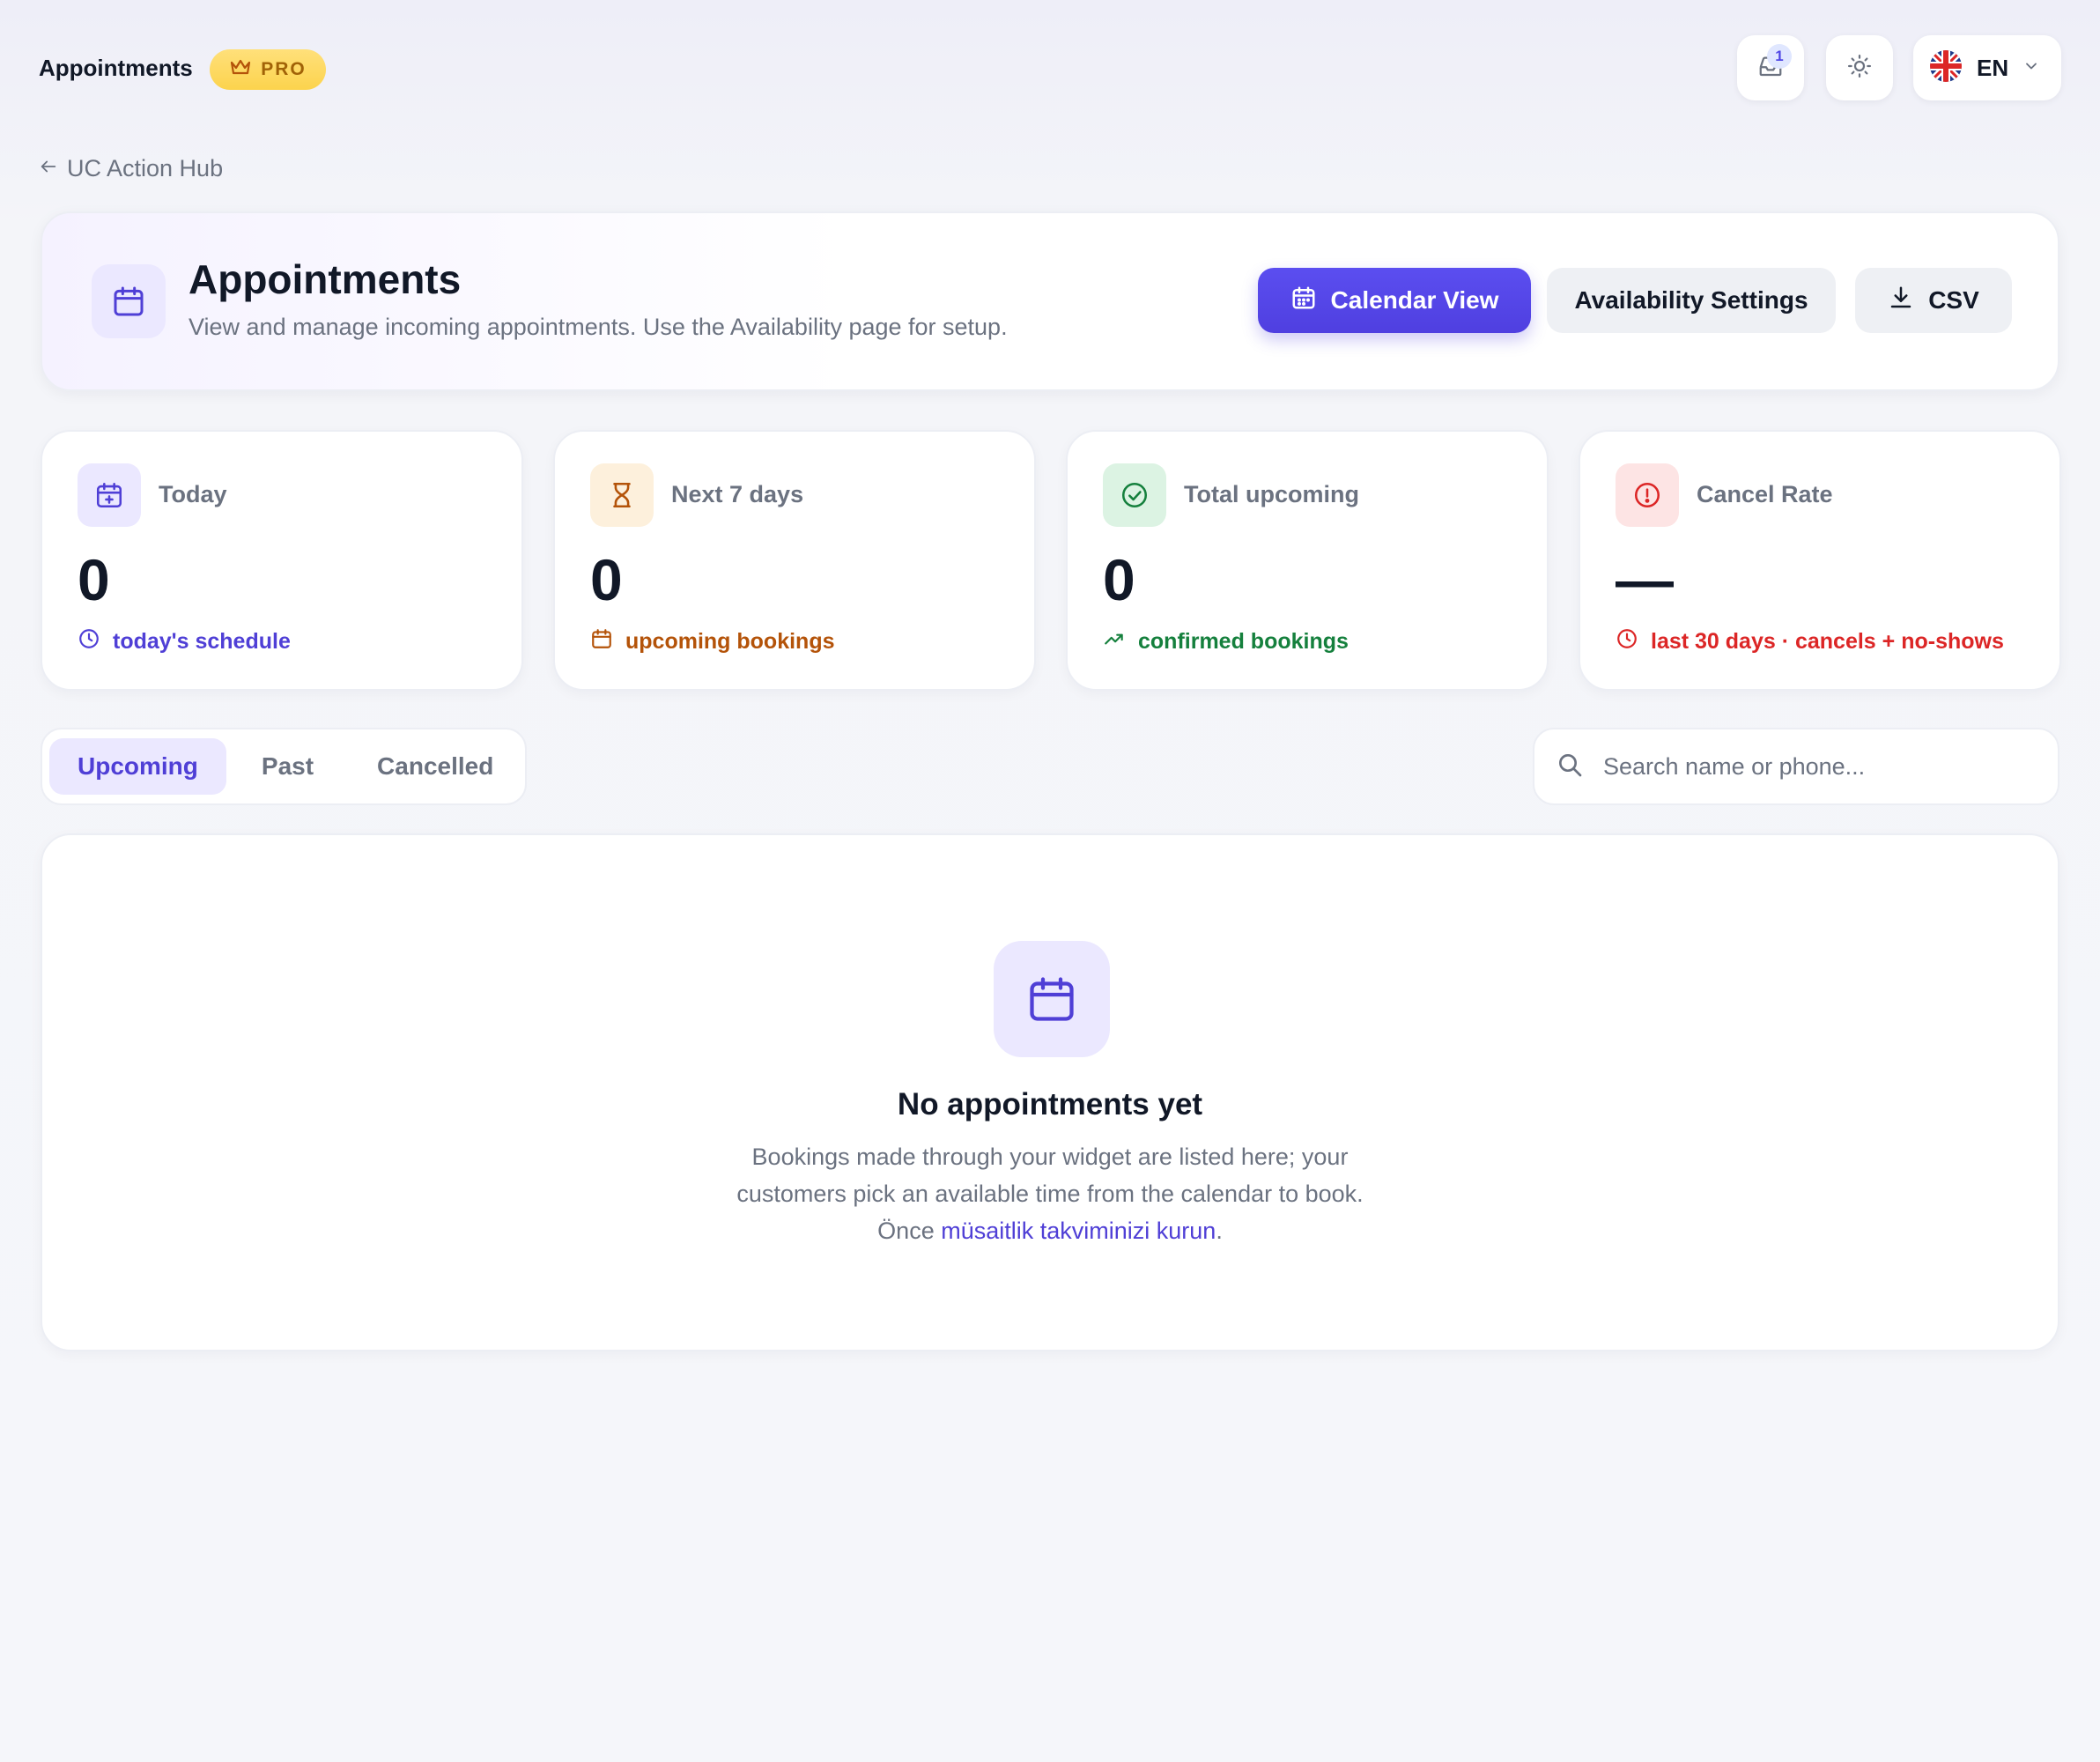 This screenshot has height=1762, width=2100. I want to click on calendar-view-label: Calendar View, so click(1414, 300).